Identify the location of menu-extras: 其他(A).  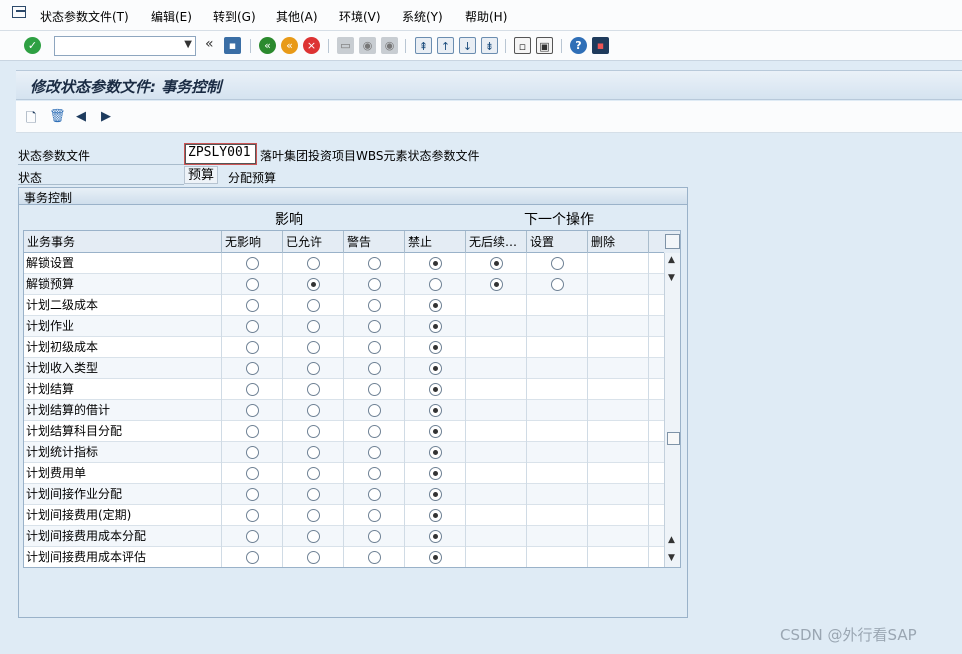
(297, 16).